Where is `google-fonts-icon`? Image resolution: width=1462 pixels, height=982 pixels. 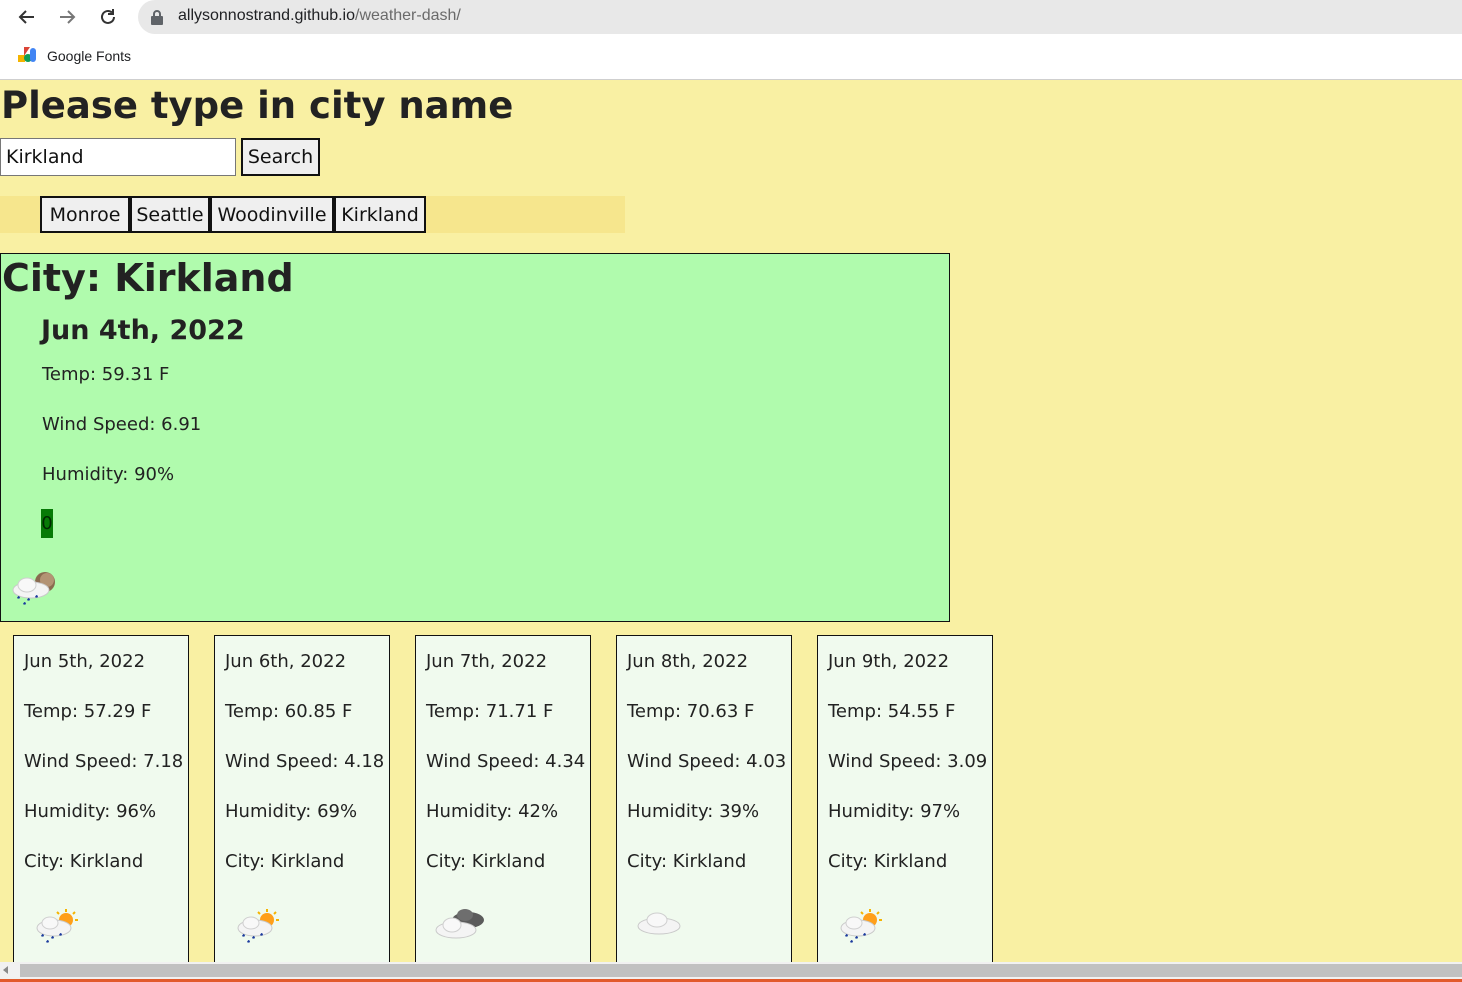
google-fonts-icon is located at coordinates (27, 55).